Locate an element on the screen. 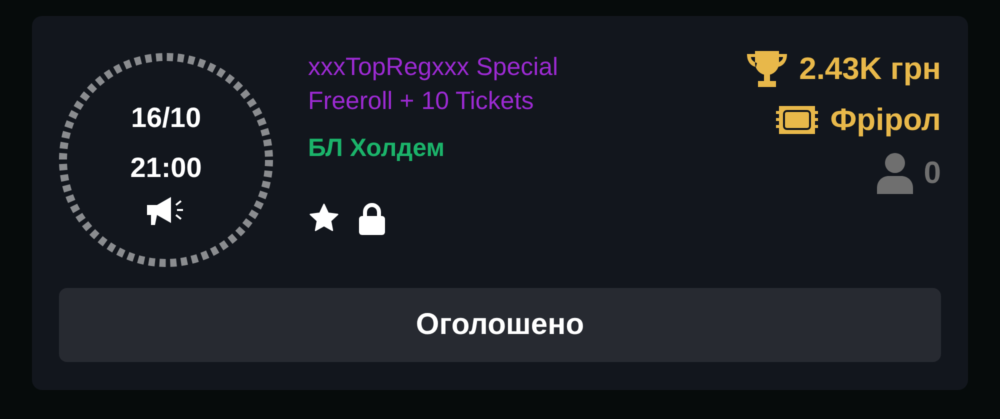 This screenshot has width=1000, height=419. star-icon is located at coordinates (324, 218).